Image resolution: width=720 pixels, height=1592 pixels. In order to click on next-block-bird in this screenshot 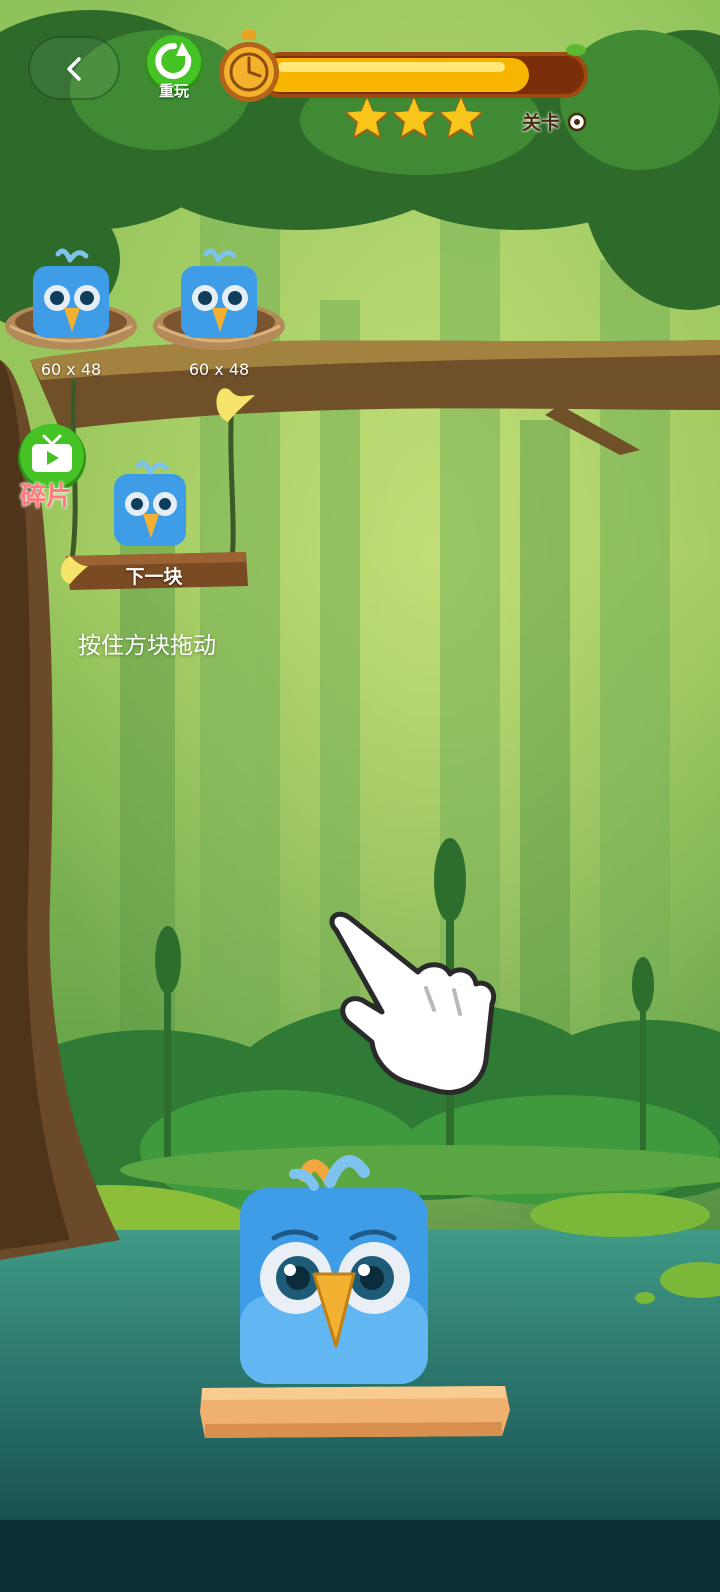, I will do `click(150, 503)`.